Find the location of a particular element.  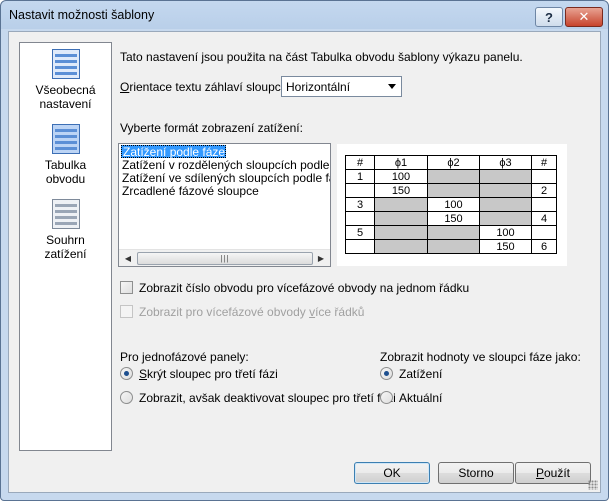

list-item: Zrcadlené fázové sloupce is located at coordinates (190, 191).